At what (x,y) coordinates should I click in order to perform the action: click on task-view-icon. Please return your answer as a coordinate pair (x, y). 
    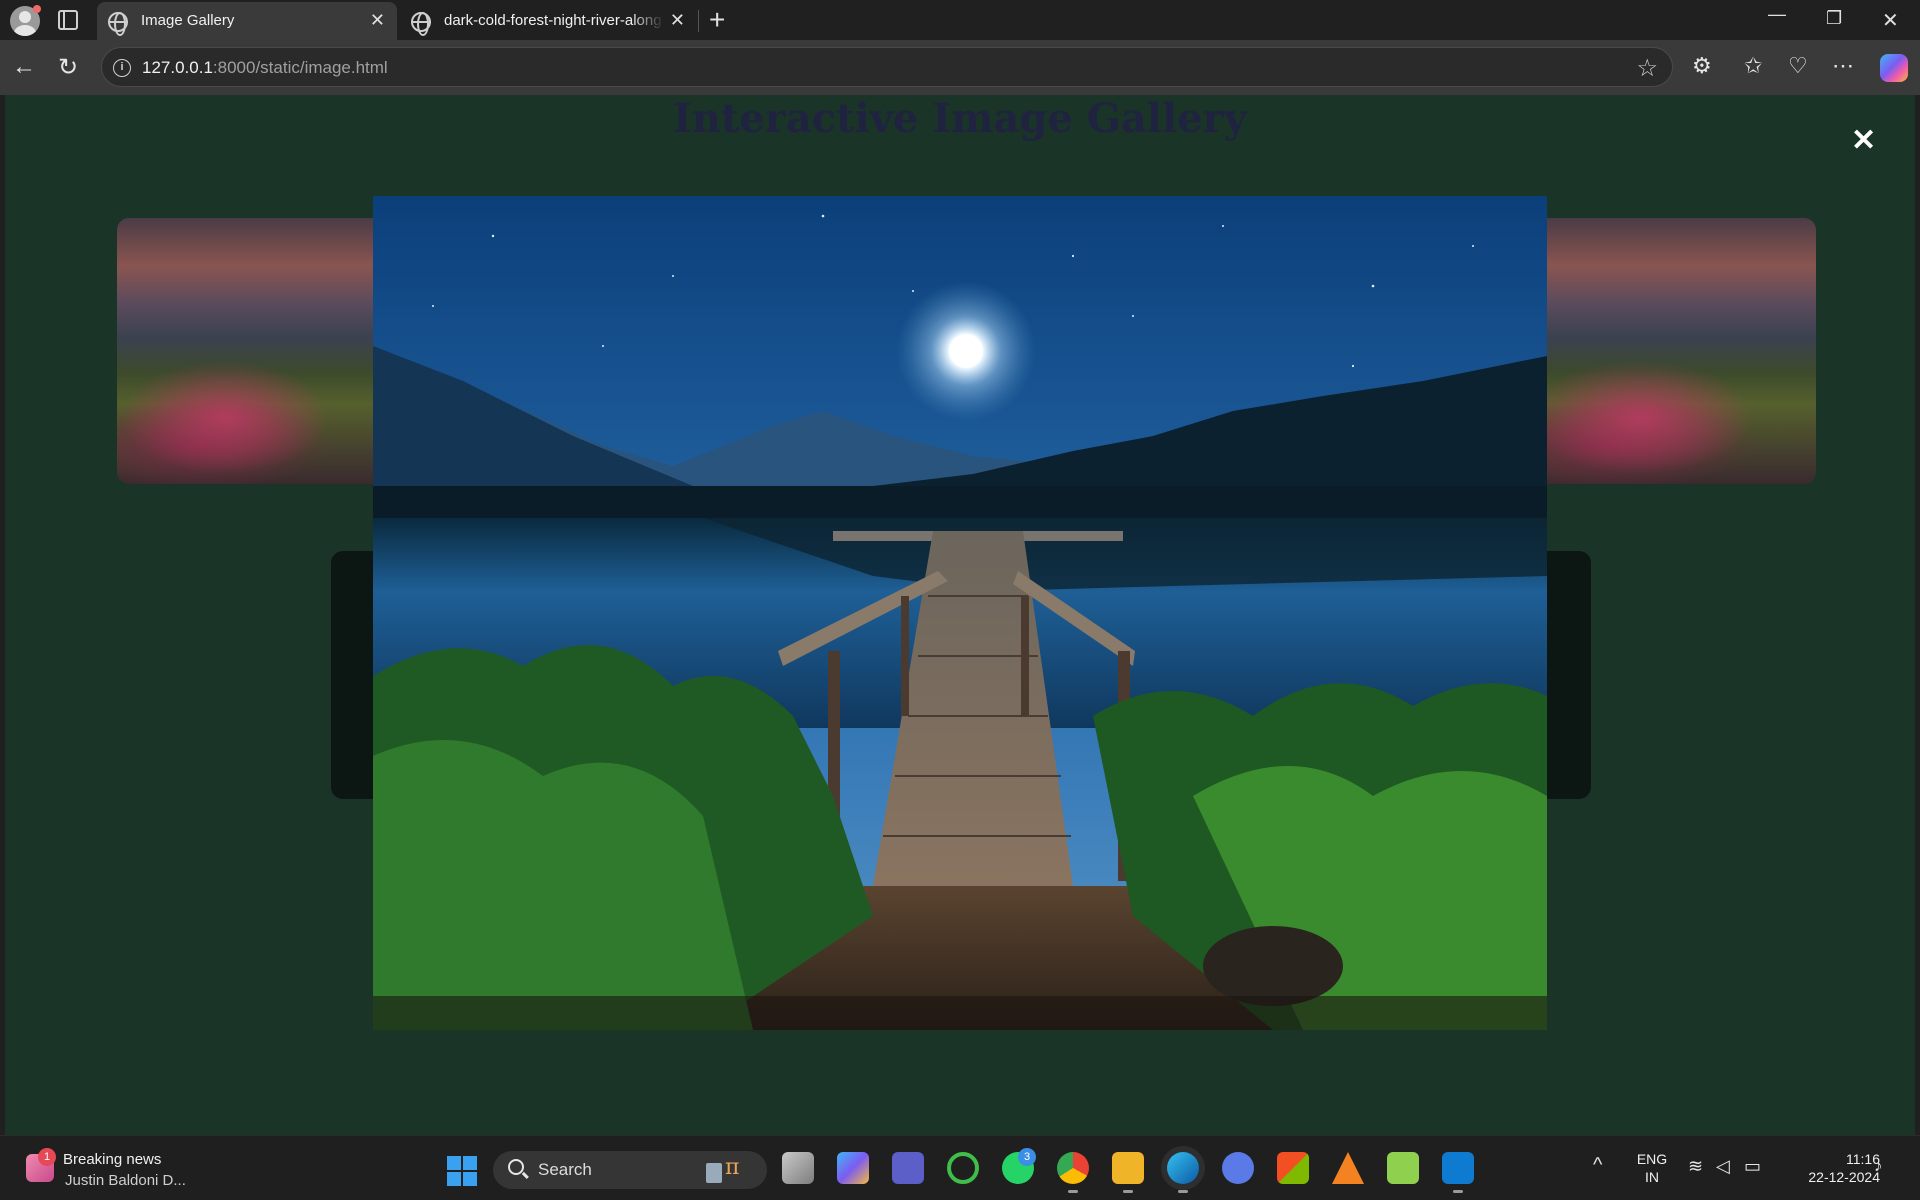
    Looking at the image, I should click on (798, 1168).